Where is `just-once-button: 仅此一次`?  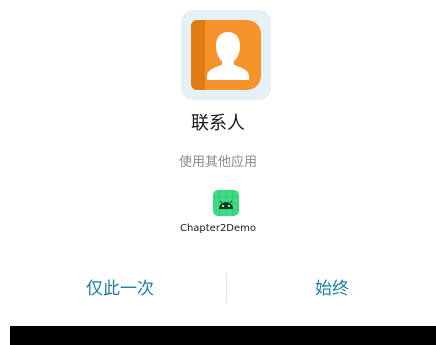 just-once-button: 仅此一次 is located at coordinates (120, 289).